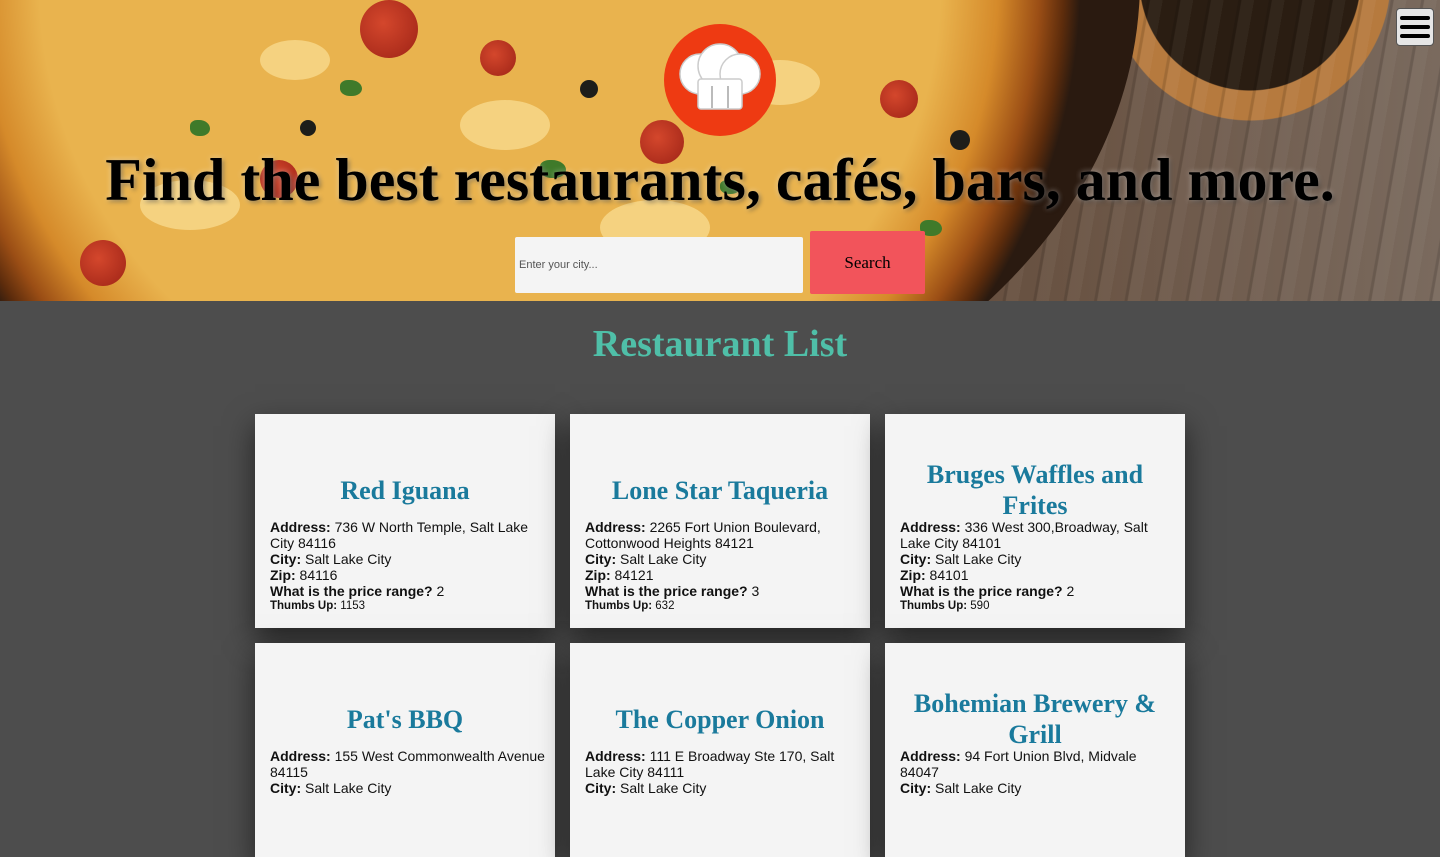  I want to click on restaurant-thumbs-up: 590, so click(980, 606).